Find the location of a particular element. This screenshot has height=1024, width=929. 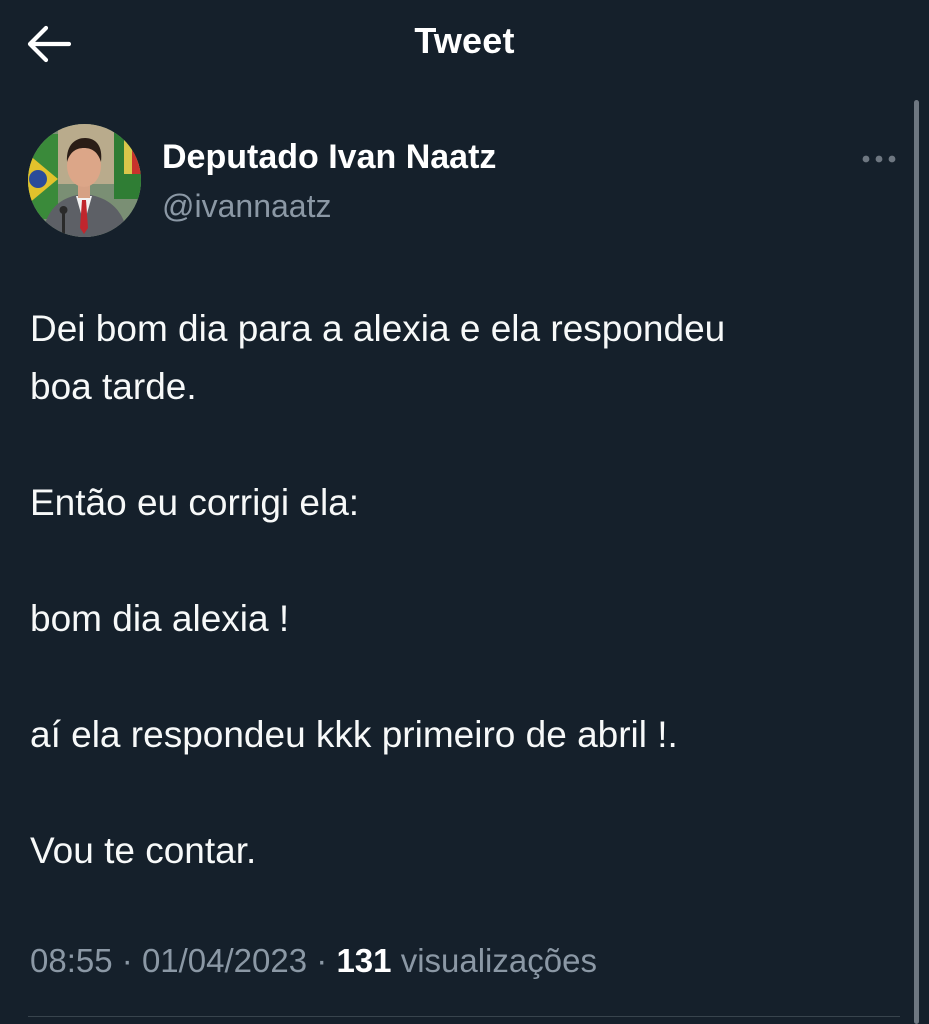

tweet-time: 08:55 is located at coordinates (71, 960).